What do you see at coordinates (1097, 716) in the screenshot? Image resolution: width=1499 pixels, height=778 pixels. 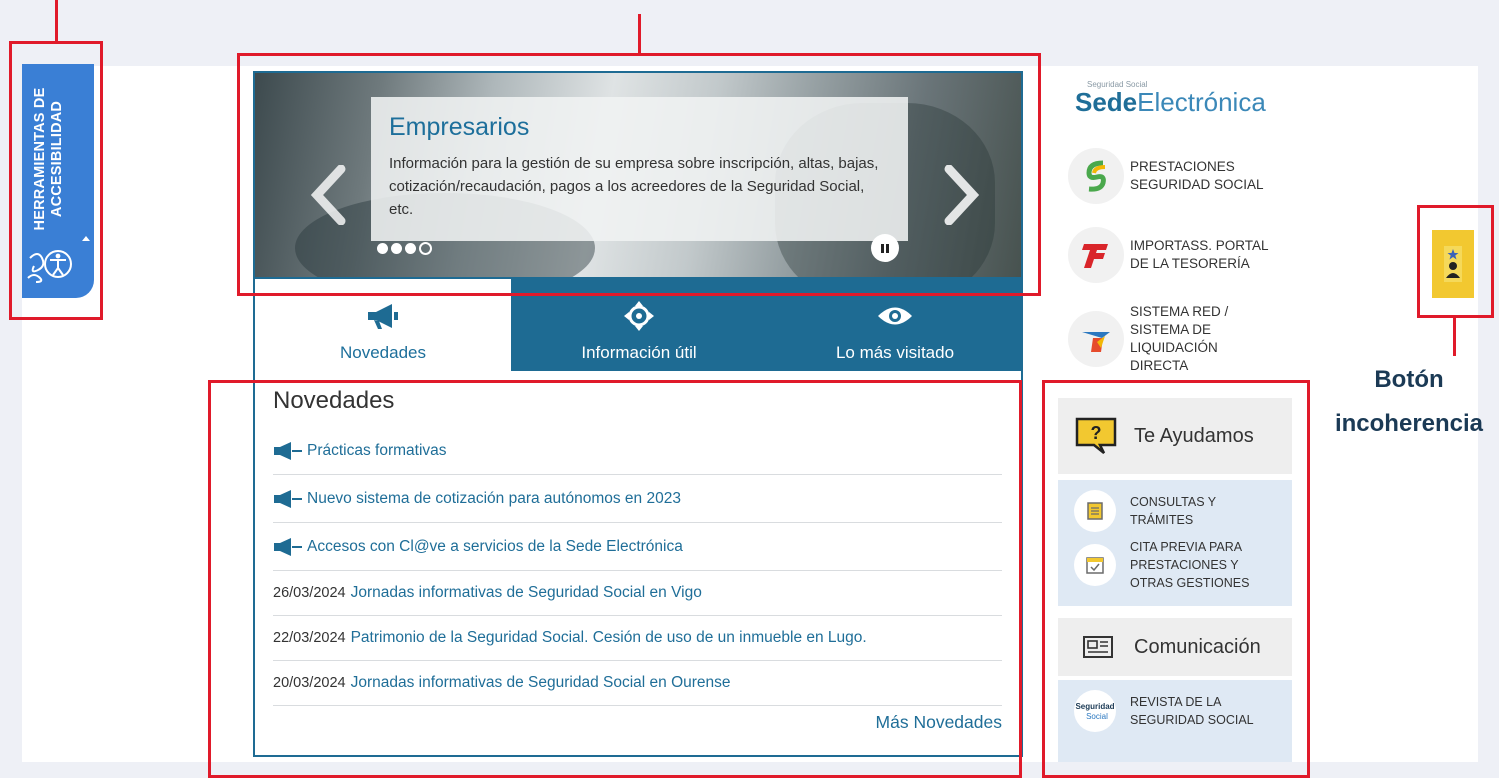 I see `svg-text: Social` at bounding box center [1097, 716].